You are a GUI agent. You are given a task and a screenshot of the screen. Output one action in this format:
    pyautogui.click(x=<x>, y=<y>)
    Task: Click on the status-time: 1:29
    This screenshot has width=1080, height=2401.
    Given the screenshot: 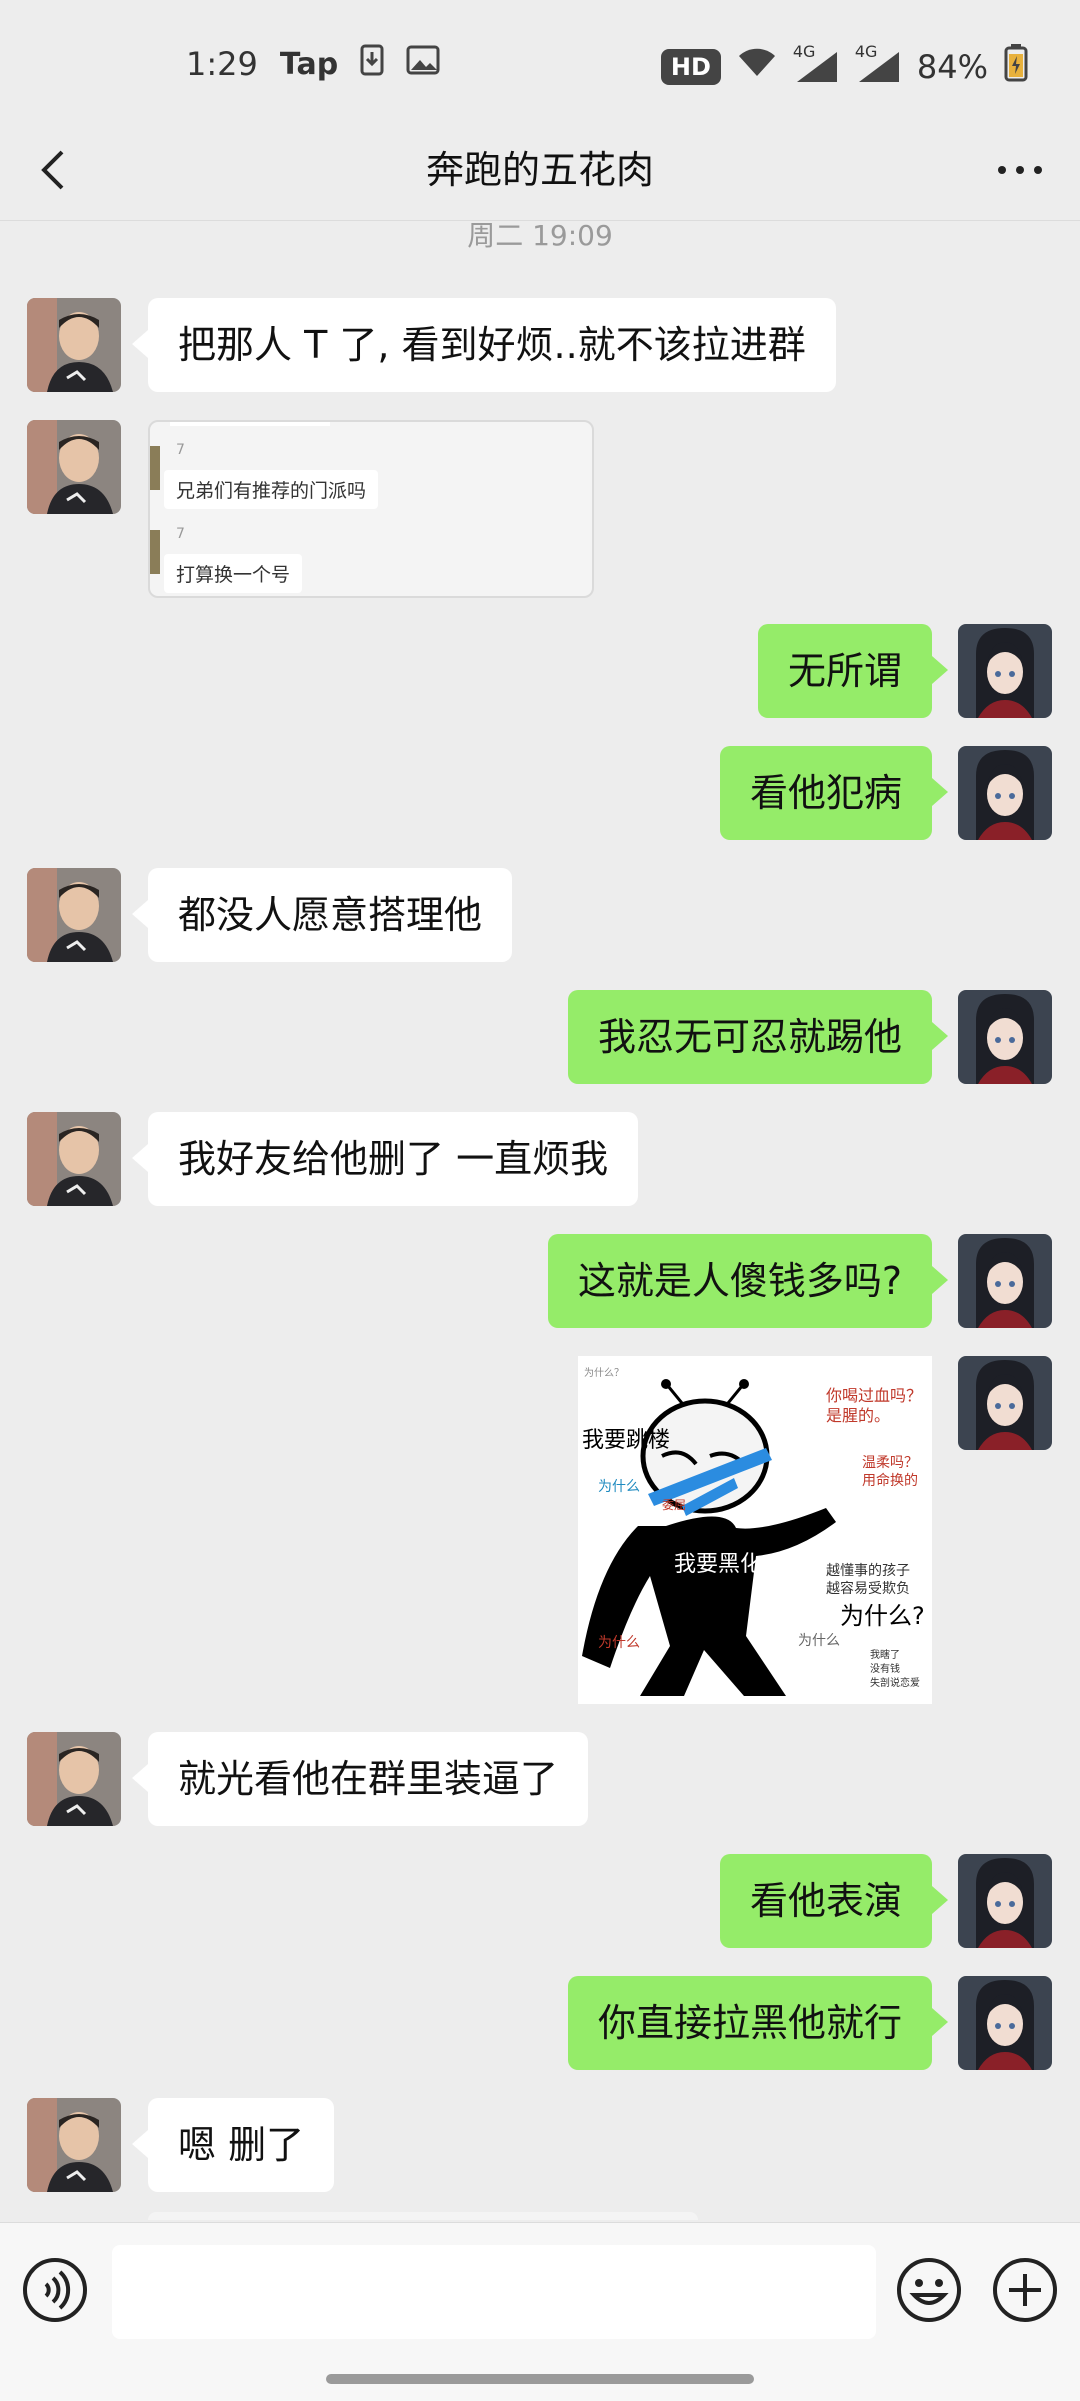 What is the action you would take?
    pyautogui.click(x=222, y=64)
    